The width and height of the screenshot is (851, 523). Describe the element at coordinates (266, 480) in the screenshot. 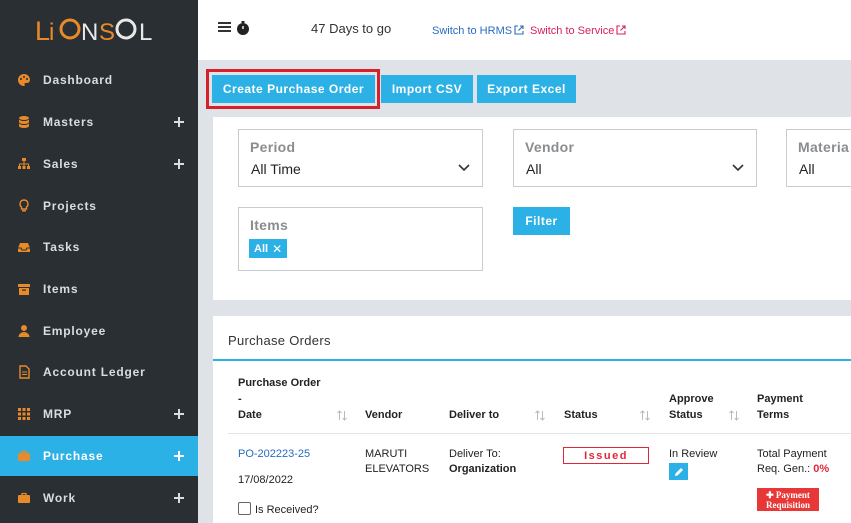

I see `po-date: 17/08/2022` at that location.